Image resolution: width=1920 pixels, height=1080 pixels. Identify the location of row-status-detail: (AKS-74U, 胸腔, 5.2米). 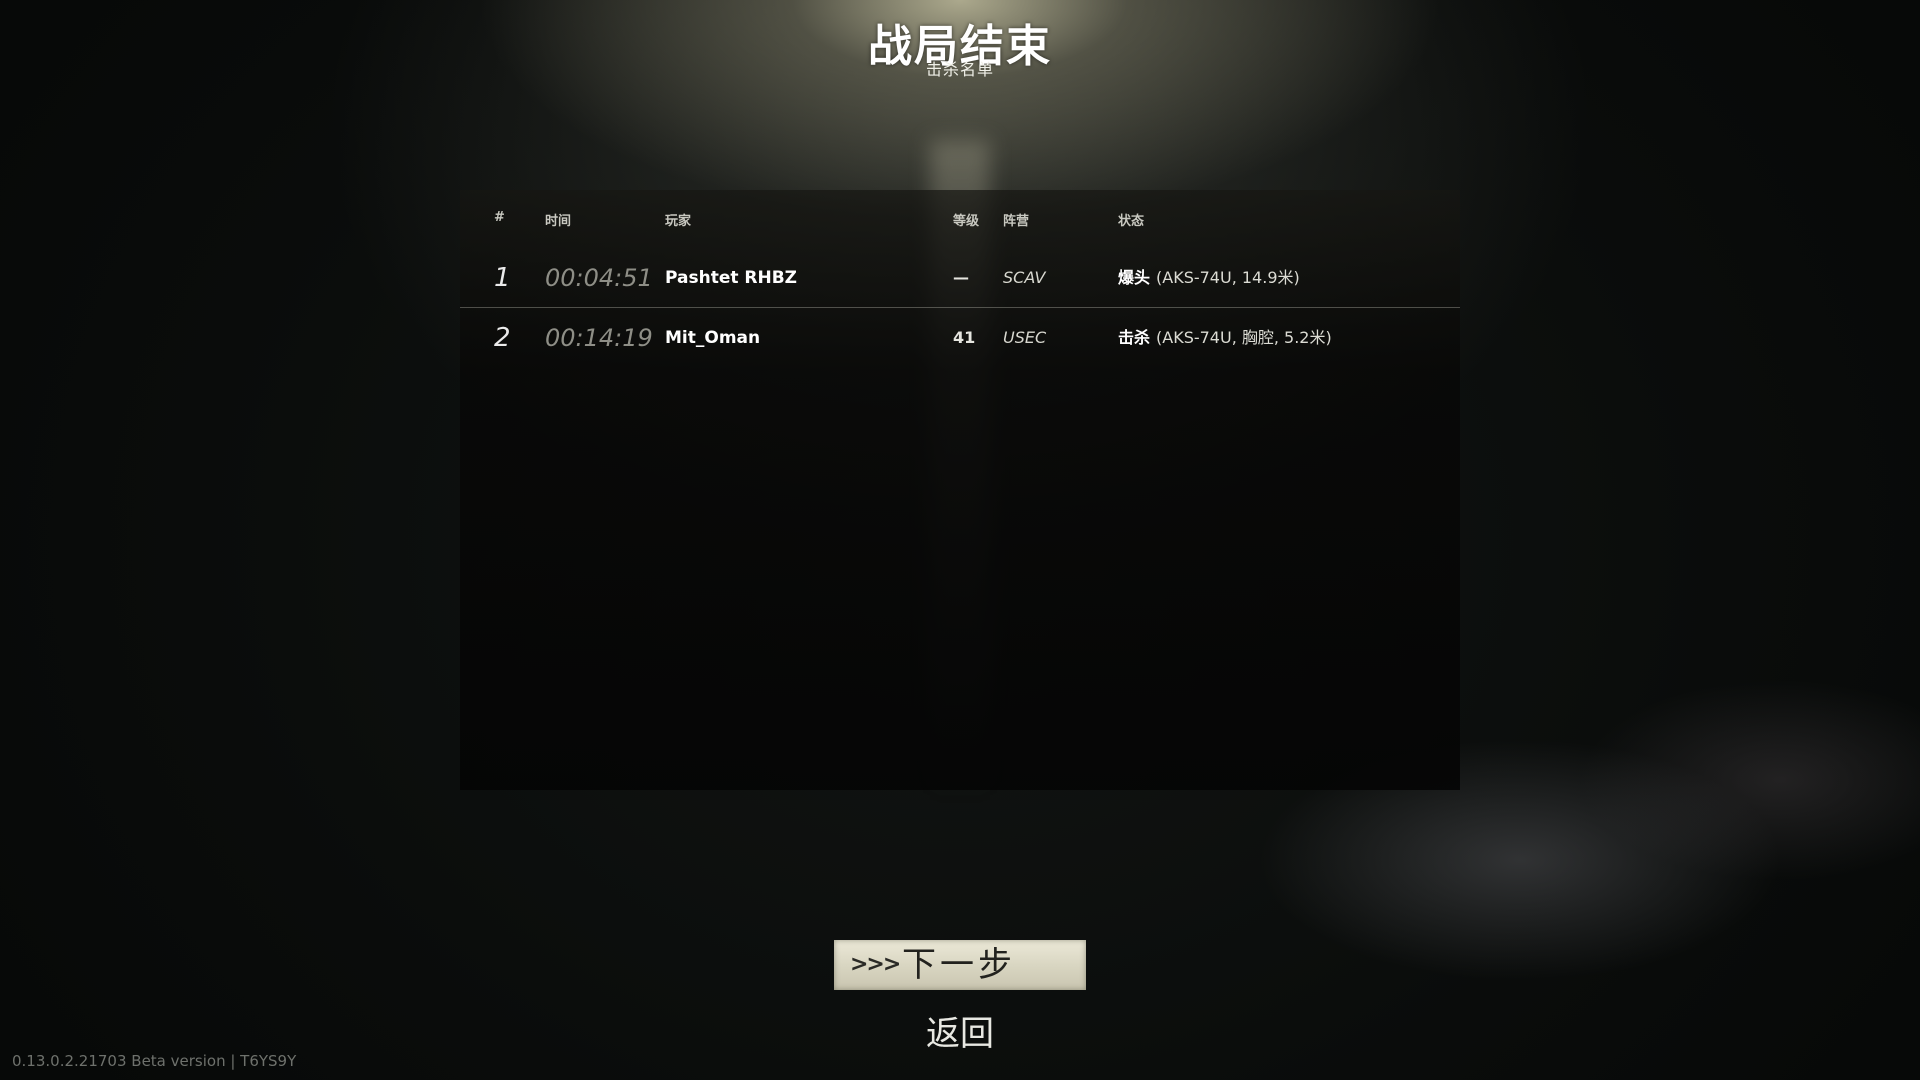
(1244, 337).